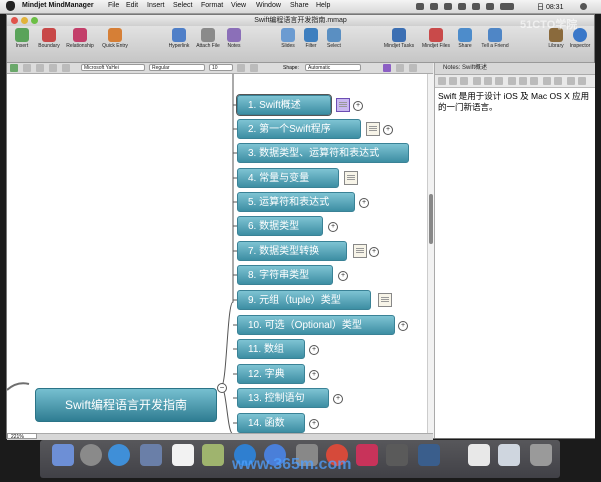  Describe the element at coordinates (132, 5) in the screenshot. I see `menu-edit: Edit` at that location.